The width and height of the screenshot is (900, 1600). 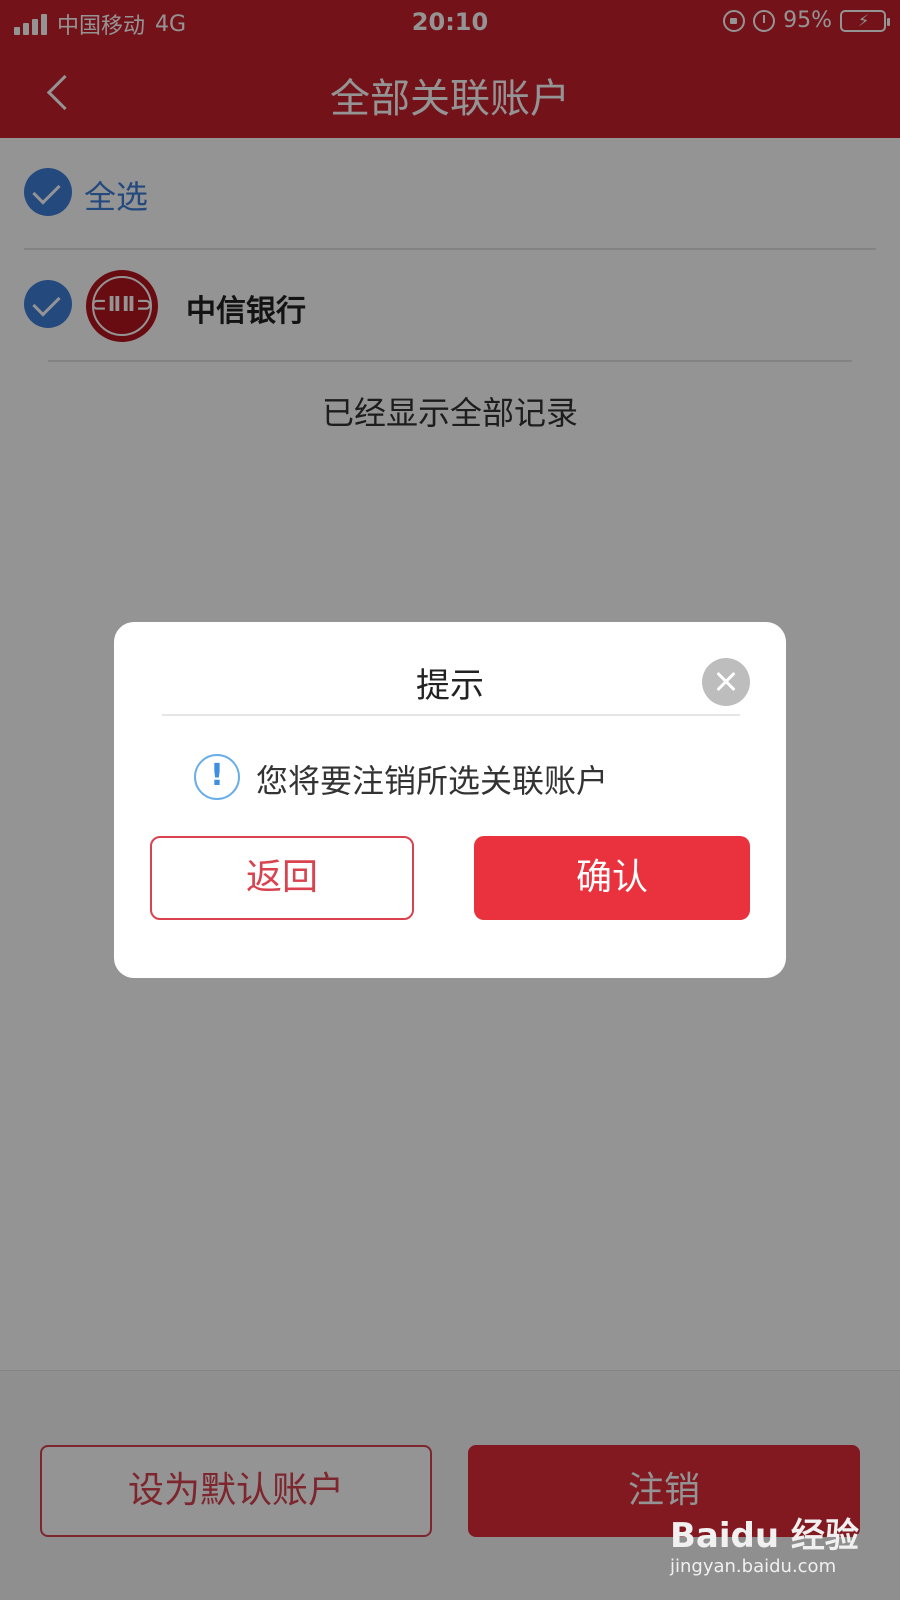 What do you see at coordinates (753, 1566) in the screenshot?
I see `watermark-url: jingyan.baidu.com` at bounding box center [753, 1566].